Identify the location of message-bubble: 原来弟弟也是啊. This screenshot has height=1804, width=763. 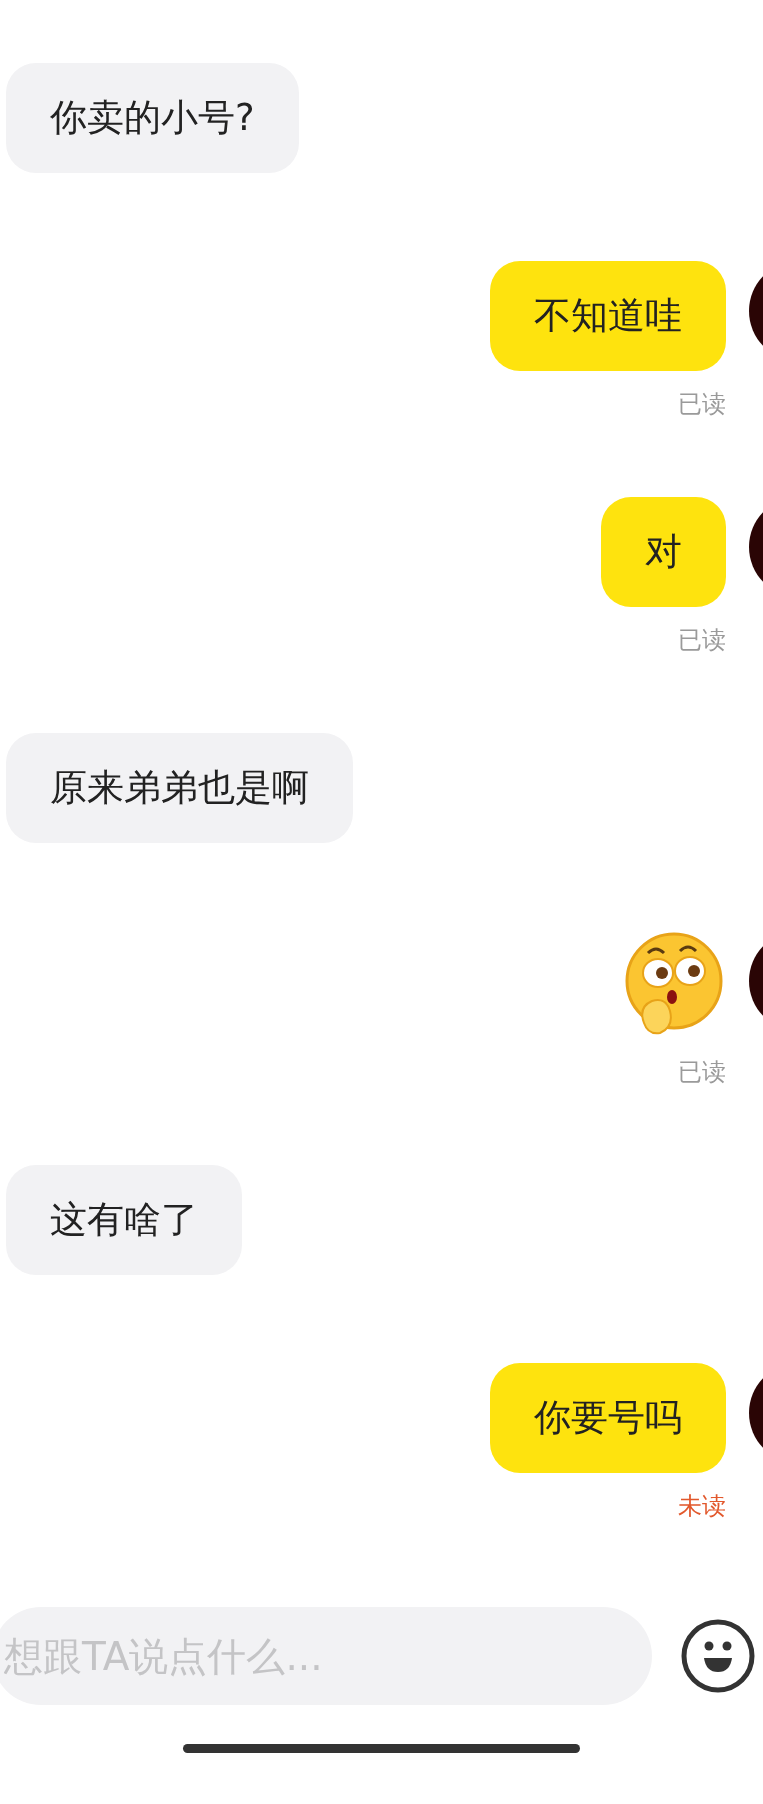
(179, 788).